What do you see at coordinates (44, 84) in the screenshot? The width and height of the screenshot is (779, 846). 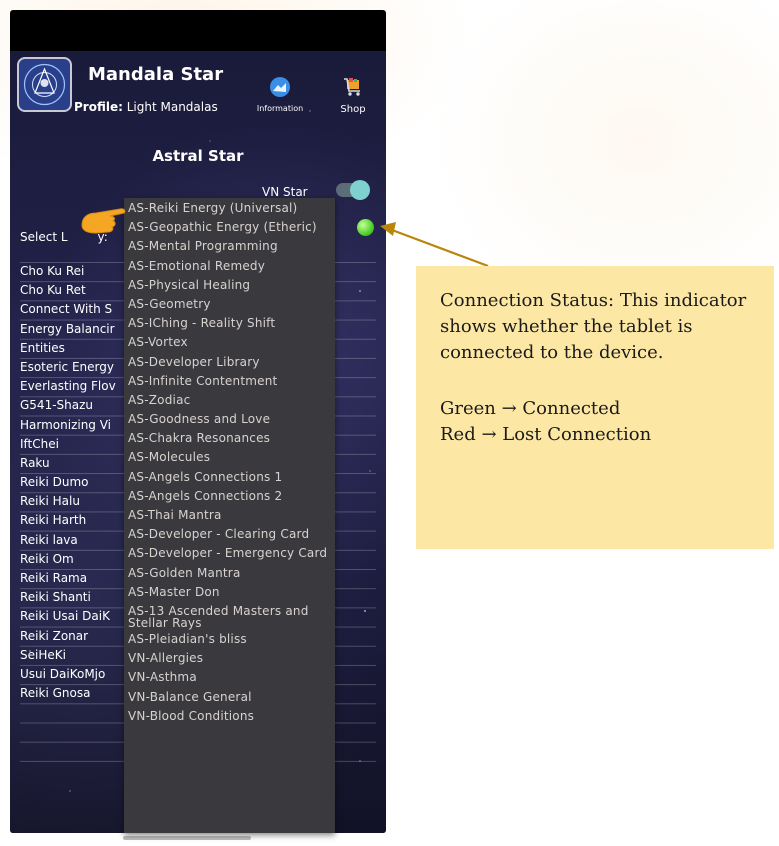 I see `mandala-logo-icon` at bounding box center [44, 84].